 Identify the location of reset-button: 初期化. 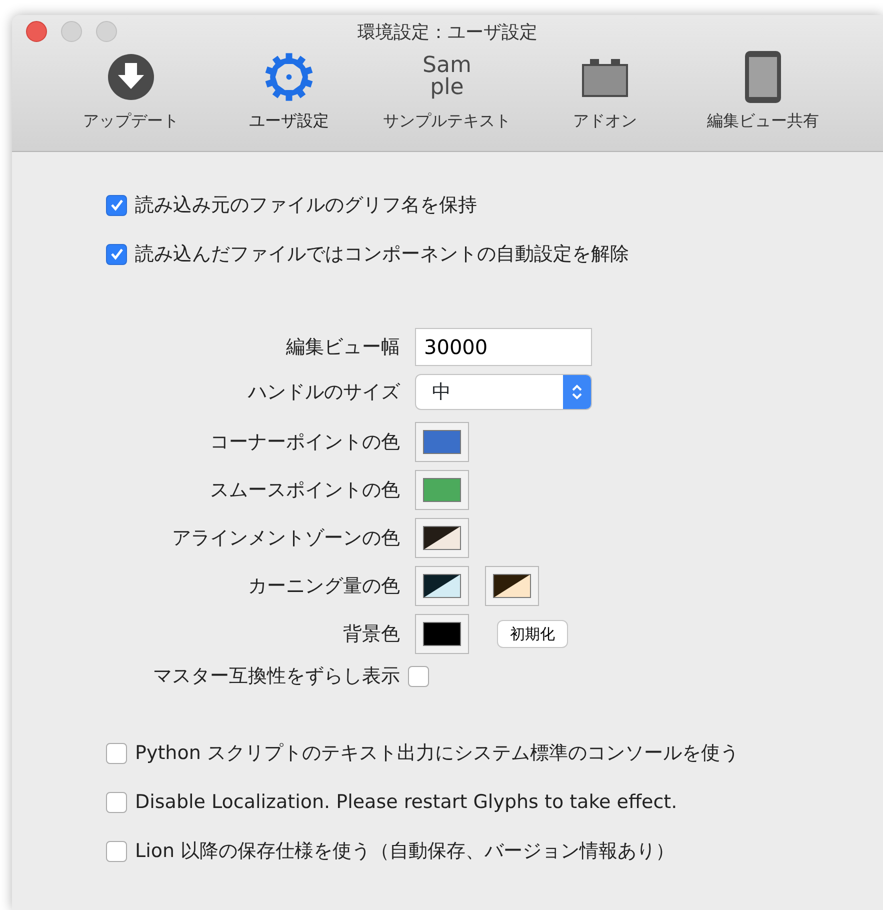
(532, 634).